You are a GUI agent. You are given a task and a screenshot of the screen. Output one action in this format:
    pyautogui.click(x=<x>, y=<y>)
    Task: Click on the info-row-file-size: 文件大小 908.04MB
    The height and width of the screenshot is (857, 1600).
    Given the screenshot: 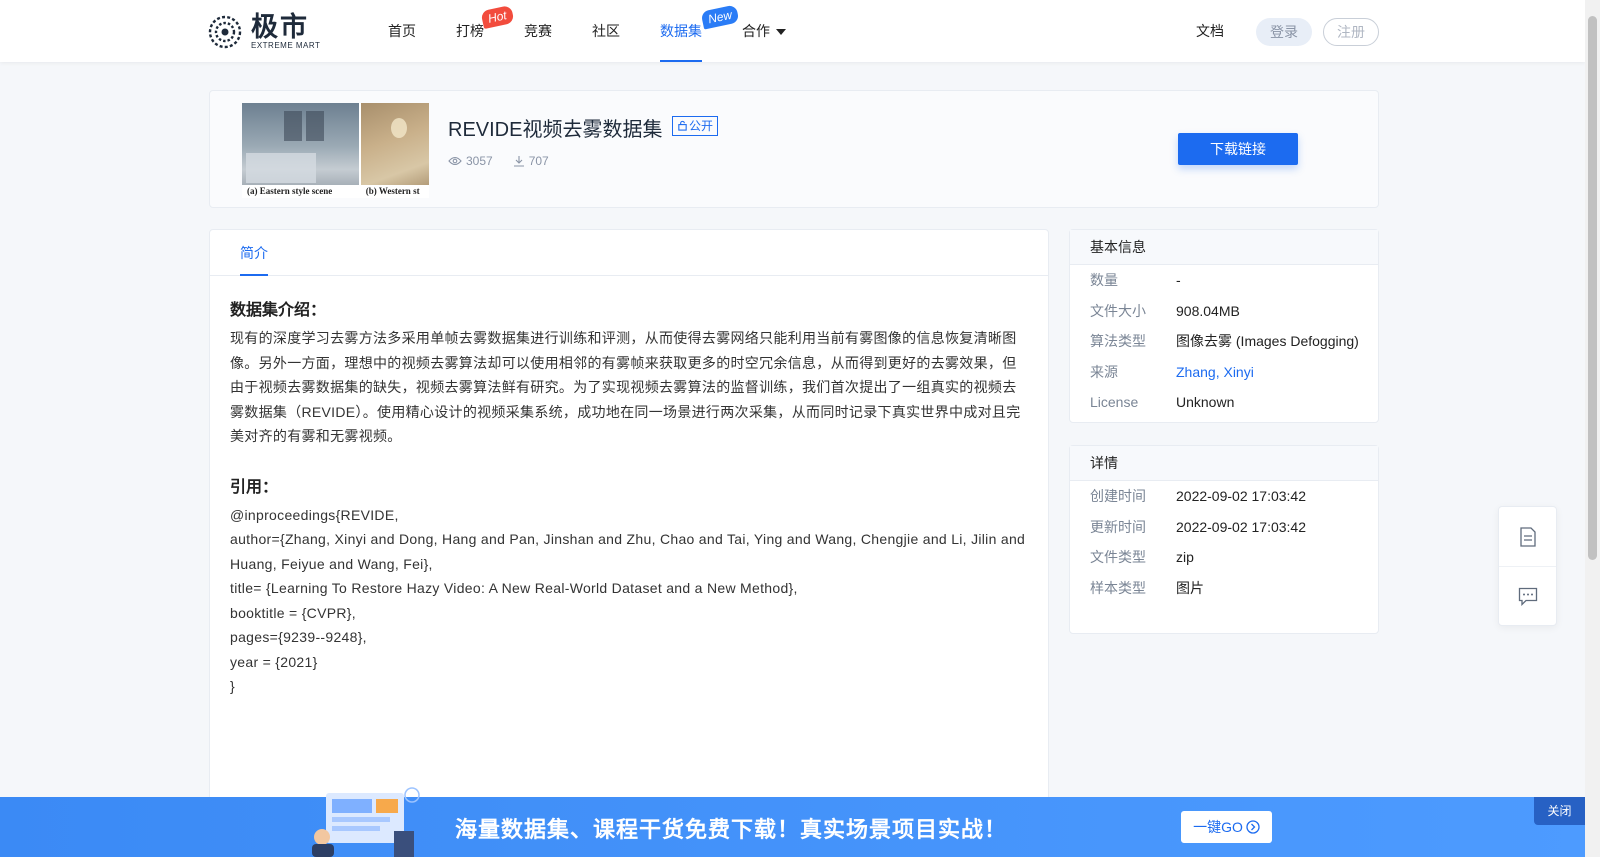 What is the action you would take?
    pyautogui.click(x=1224, y=311)
    